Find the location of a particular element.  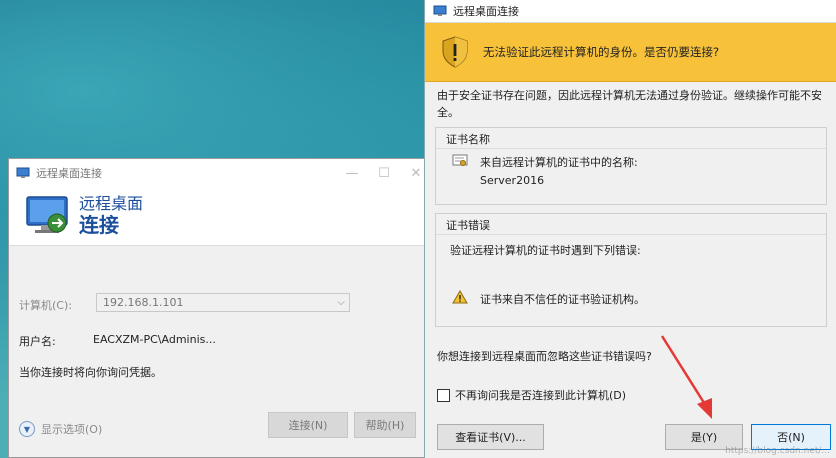

cert-name-line1: 来自远程计算机的证书中的名称: is located at coordinates (559, 162).